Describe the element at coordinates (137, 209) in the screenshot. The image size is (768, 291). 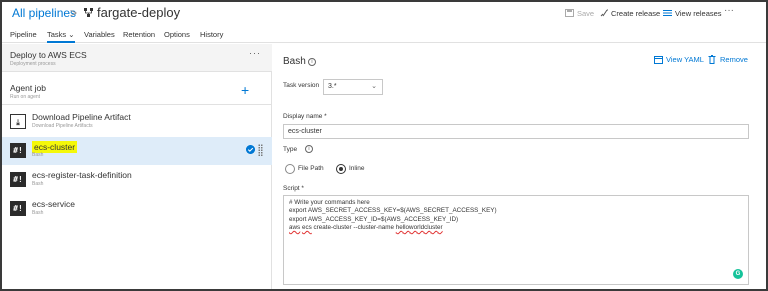
I see `task-ecs-service: #! ecs-service Bash` at that location.